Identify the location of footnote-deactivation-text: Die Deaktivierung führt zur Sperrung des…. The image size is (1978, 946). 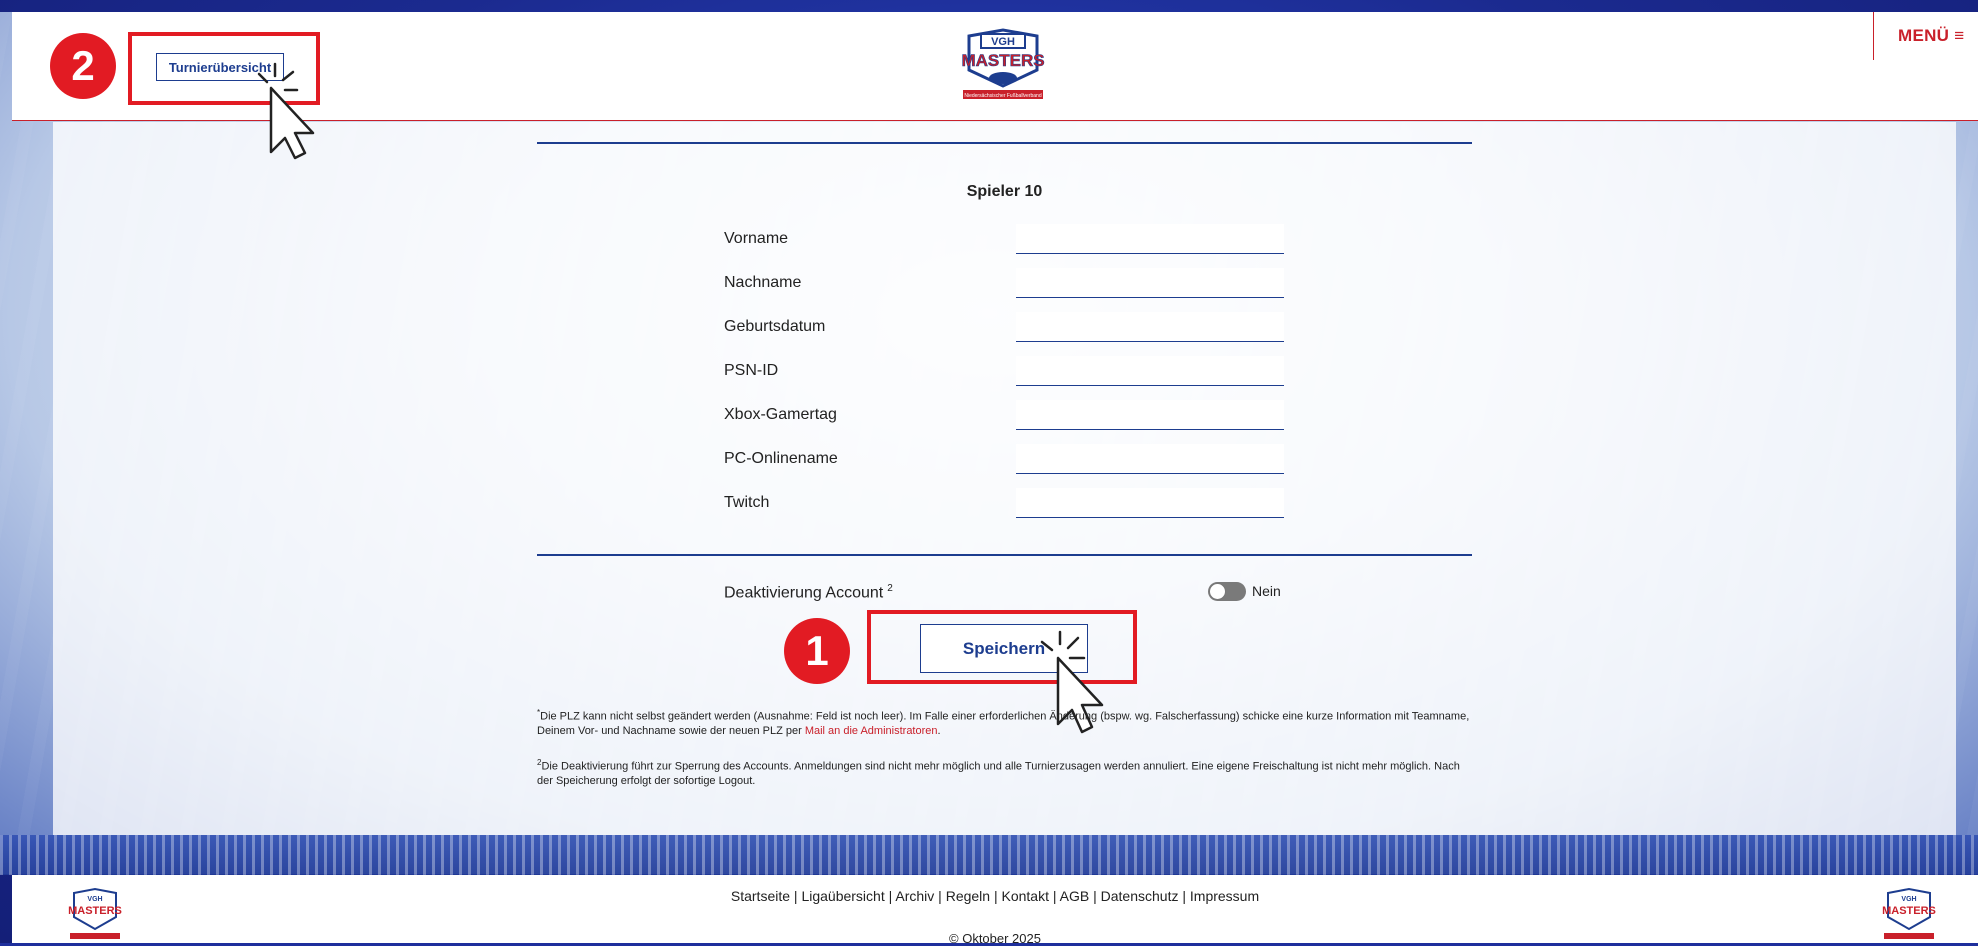
(998, 773).